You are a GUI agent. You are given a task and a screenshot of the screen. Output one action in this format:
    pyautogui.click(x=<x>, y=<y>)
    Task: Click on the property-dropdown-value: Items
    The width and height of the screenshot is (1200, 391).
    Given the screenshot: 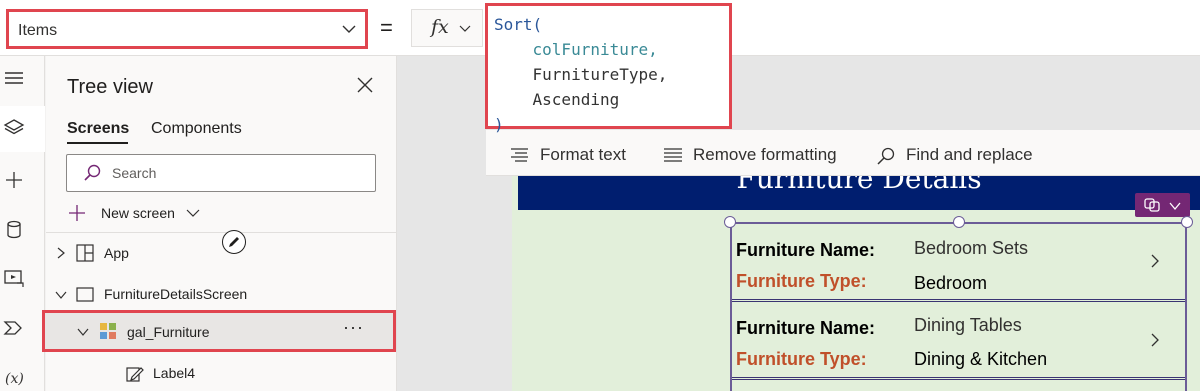 What is the action you would take?
    pyautogui.click(x=38, y=30)
    